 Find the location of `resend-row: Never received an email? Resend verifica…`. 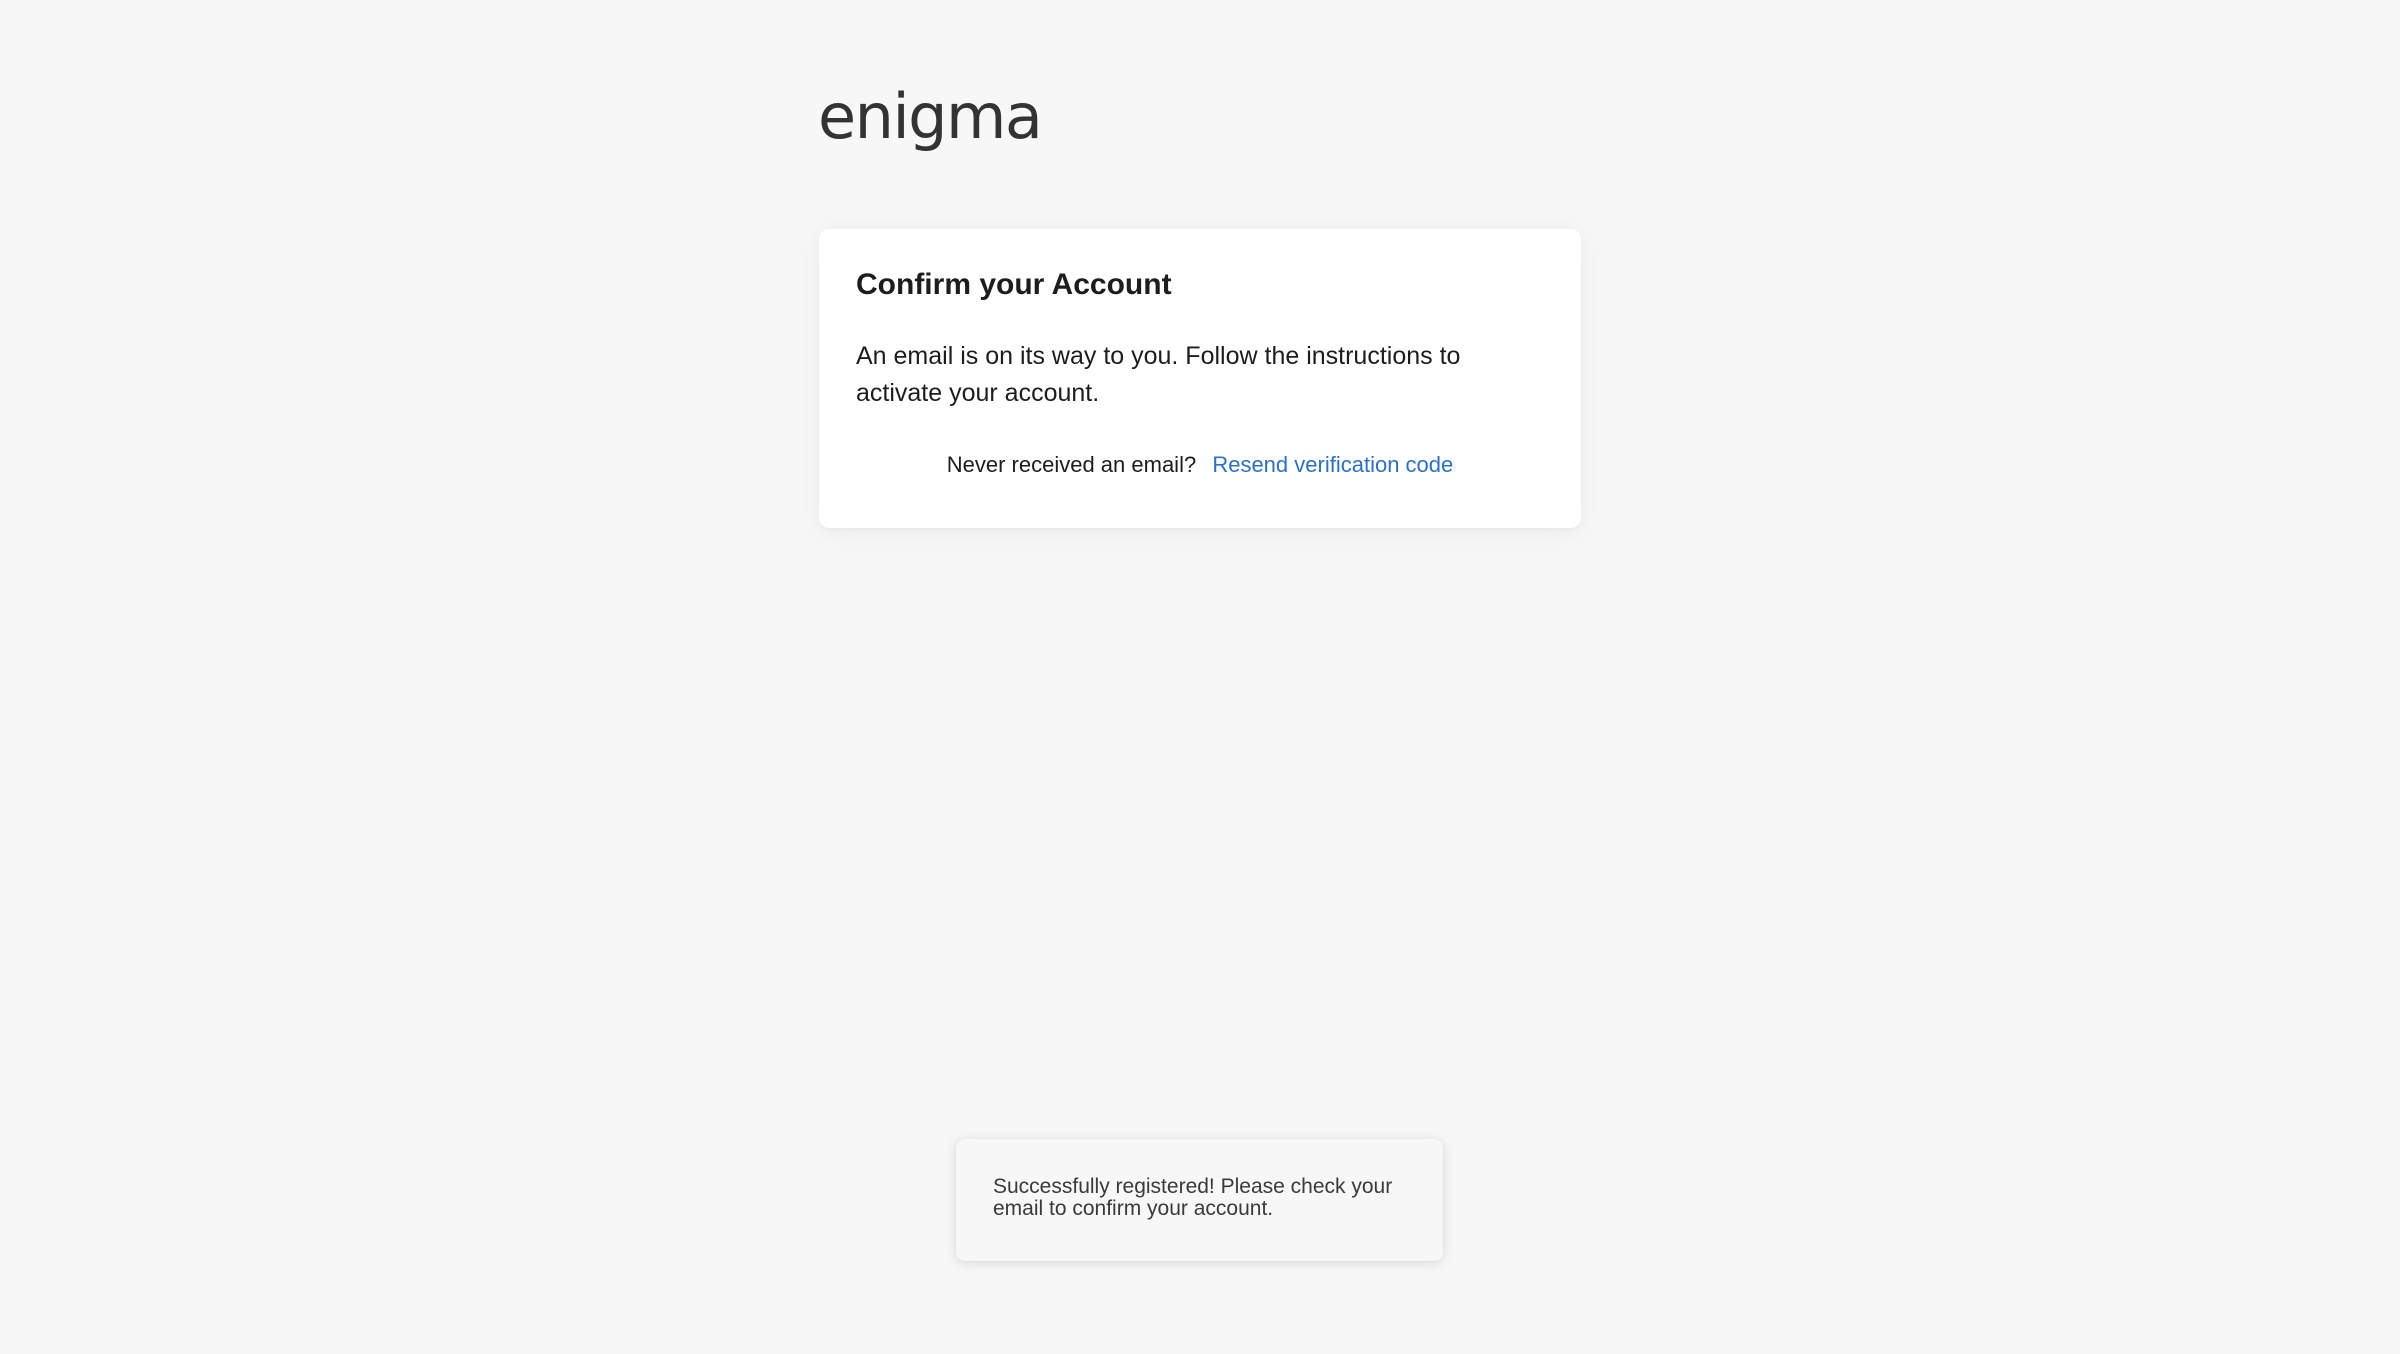

resend-row: Never received an email? Resend verifica… is located at coordinates (1200, 465).